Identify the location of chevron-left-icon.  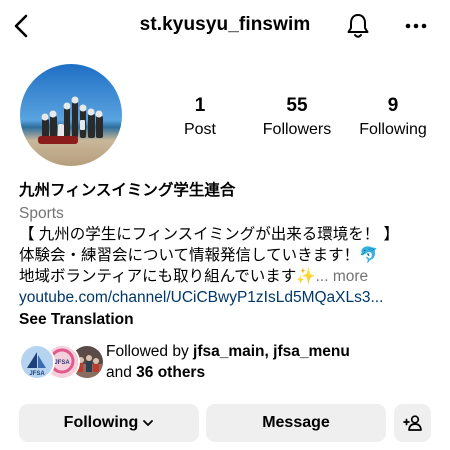
(21, 26).